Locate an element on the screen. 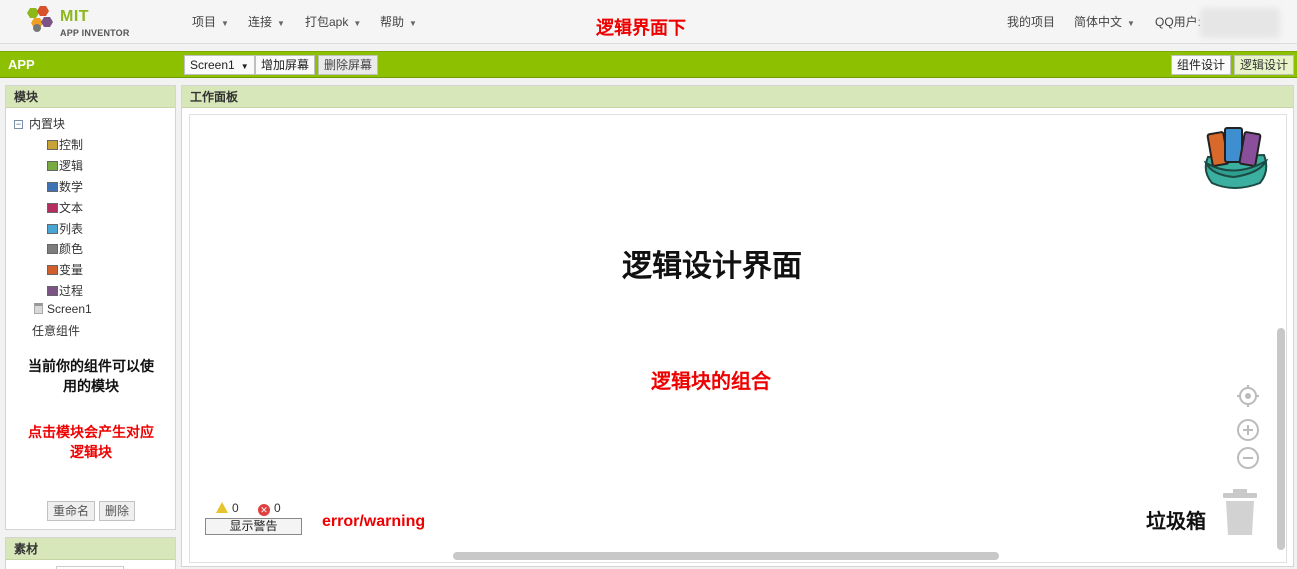 Image resolution: width=1297 pixels, height=569 pixels. block-category-label: 逻辑 is located at coordinates (71, 166).